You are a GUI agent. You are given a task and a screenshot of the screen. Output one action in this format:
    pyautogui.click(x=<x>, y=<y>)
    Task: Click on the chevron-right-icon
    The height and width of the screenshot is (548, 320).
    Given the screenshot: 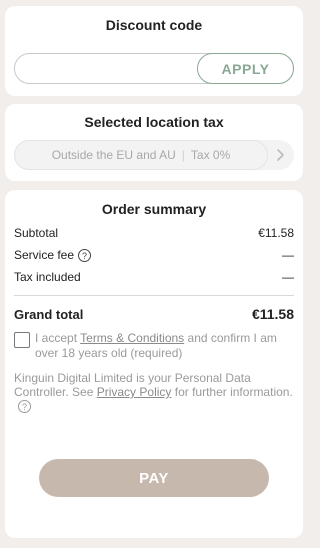 What is the action you would take?
    pyautogui.click(x=280, y=155)
    